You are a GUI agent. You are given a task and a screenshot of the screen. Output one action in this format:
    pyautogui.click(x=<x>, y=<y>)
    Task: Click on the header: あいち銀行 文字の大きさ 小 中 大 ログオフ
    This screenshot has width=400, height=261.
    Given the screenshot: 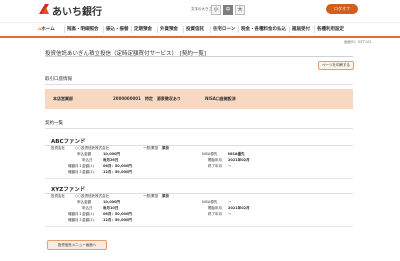 What is the action you would take?
    pyautogui.click(x=200, y=10)
    